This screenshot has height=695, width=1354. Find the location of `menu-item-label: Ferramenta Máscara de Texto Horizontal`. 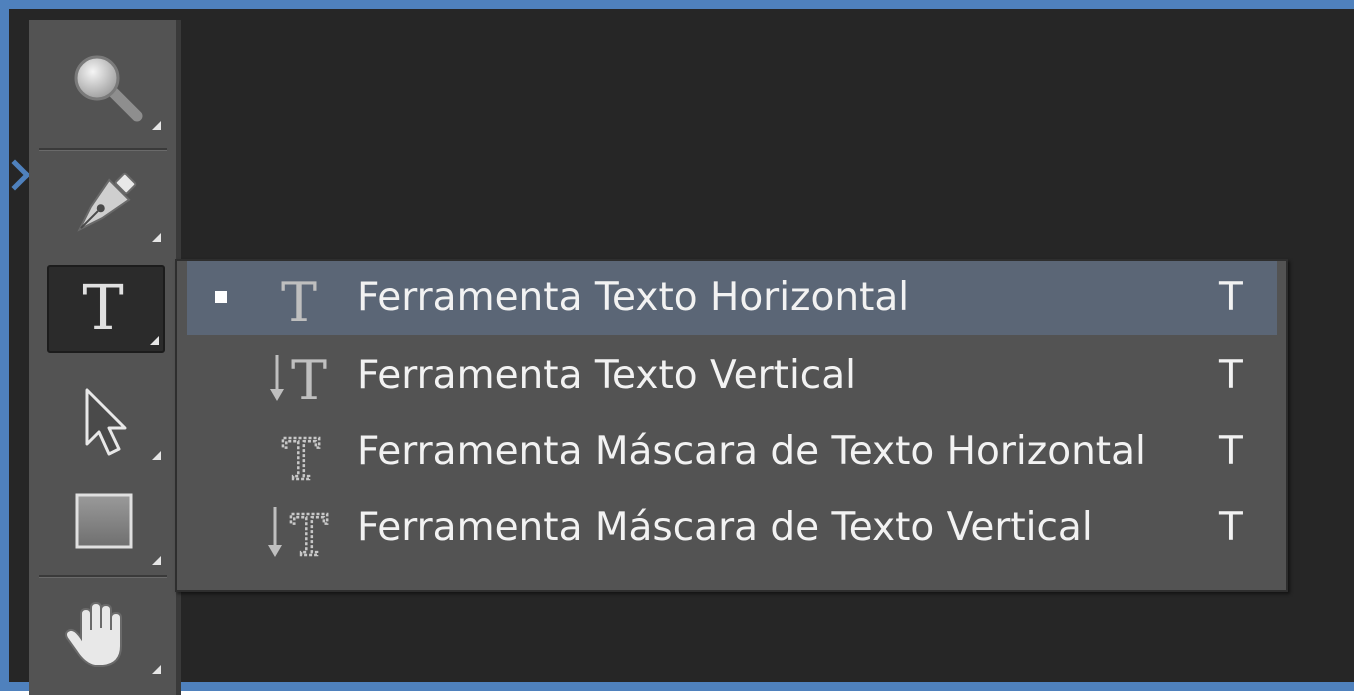

menu-item-label: Ferramenta Máscara de Texto Horizontal is located at coordinates (751, 451).